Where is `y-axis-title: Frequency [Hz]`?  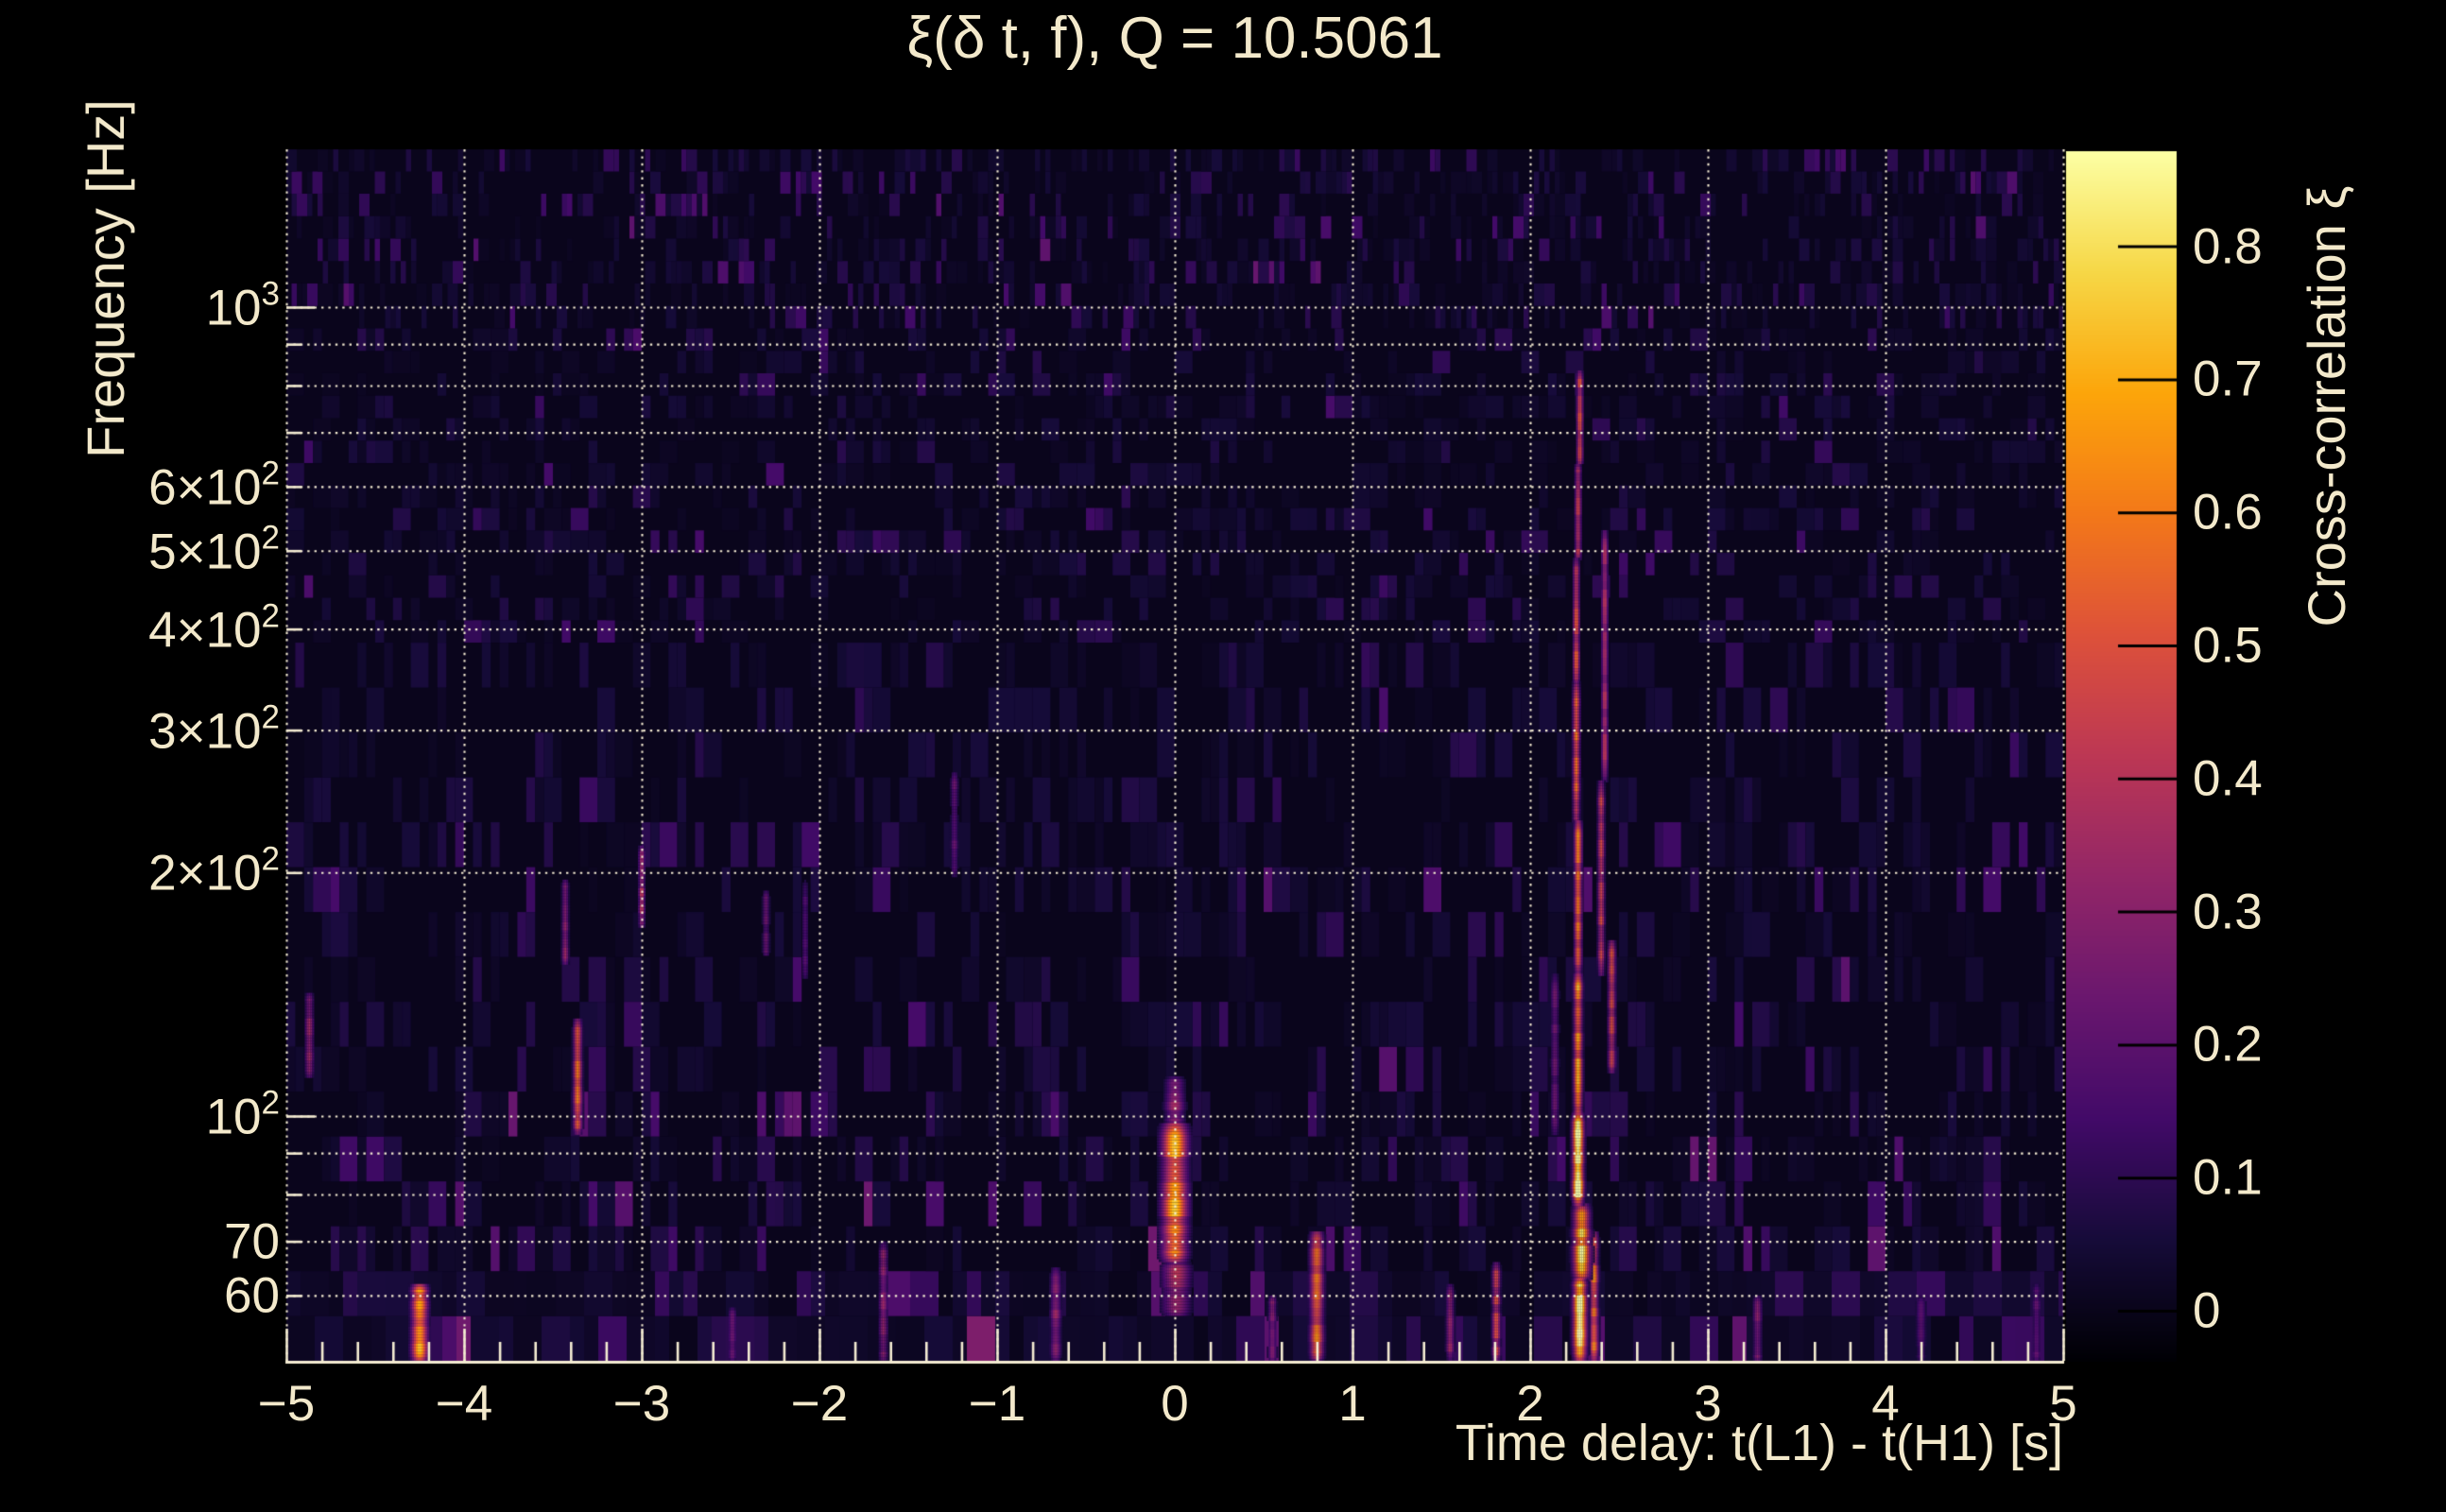
y-axis-title: Frequency [Hz] is located at coordinates (105, 278).